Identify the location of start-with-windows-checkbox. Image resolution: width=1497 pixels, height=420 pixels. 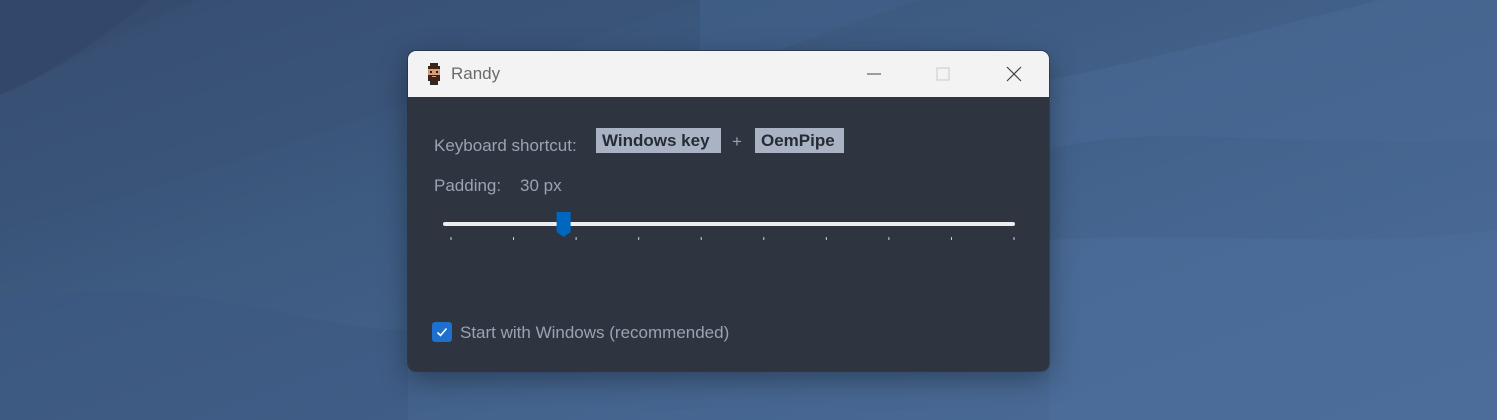
(442, 332).